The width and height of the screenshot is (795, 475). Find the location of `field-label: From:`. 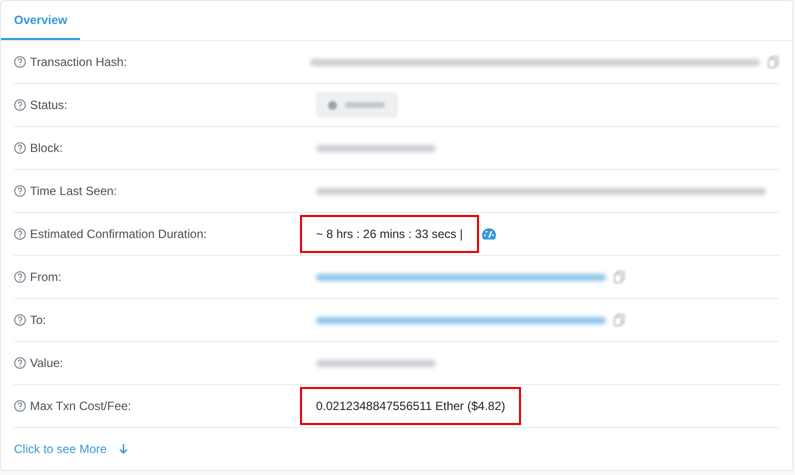

field-label: From: is located at coordinates (46, 277).